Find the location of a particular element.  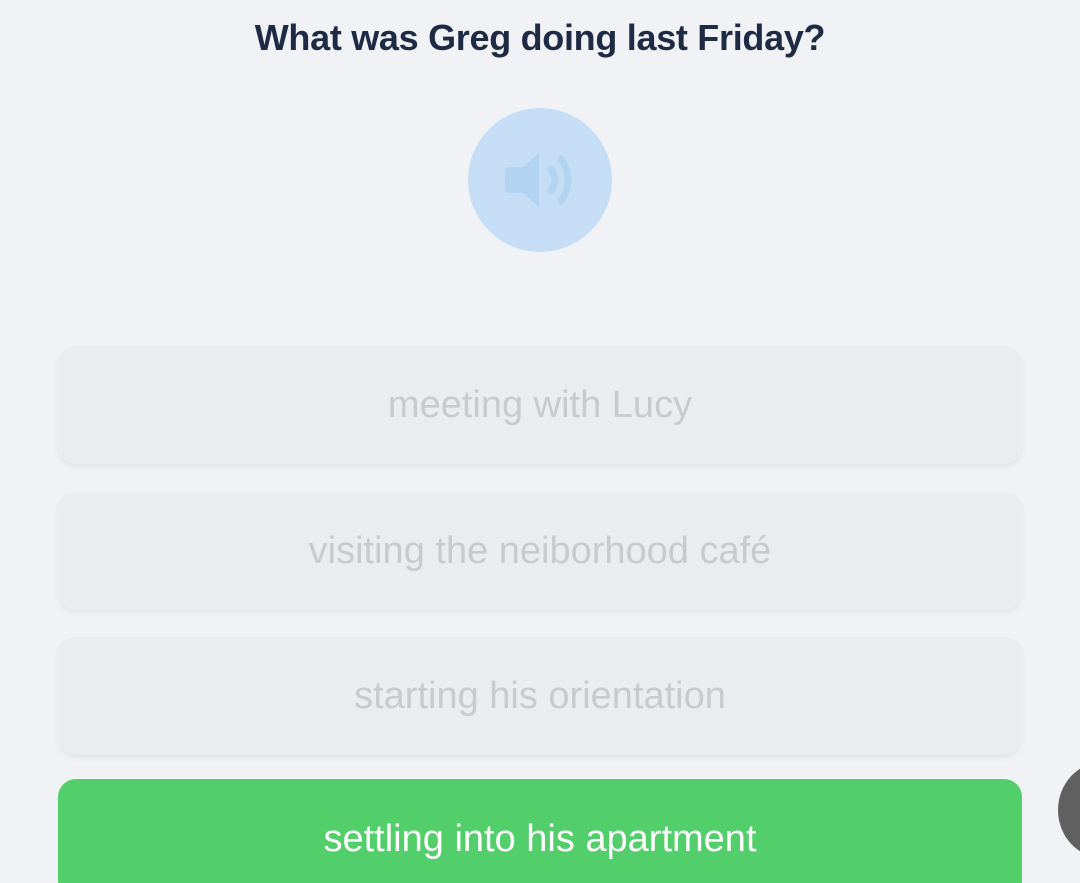

answer-option-label: meeting with Lucy is located at coordinates (540, 404).